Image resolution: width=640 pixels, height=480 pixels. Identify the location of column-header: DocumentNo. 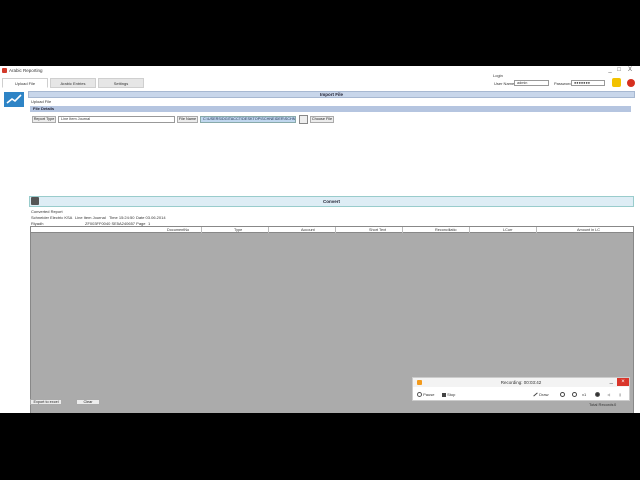
(178, 230).